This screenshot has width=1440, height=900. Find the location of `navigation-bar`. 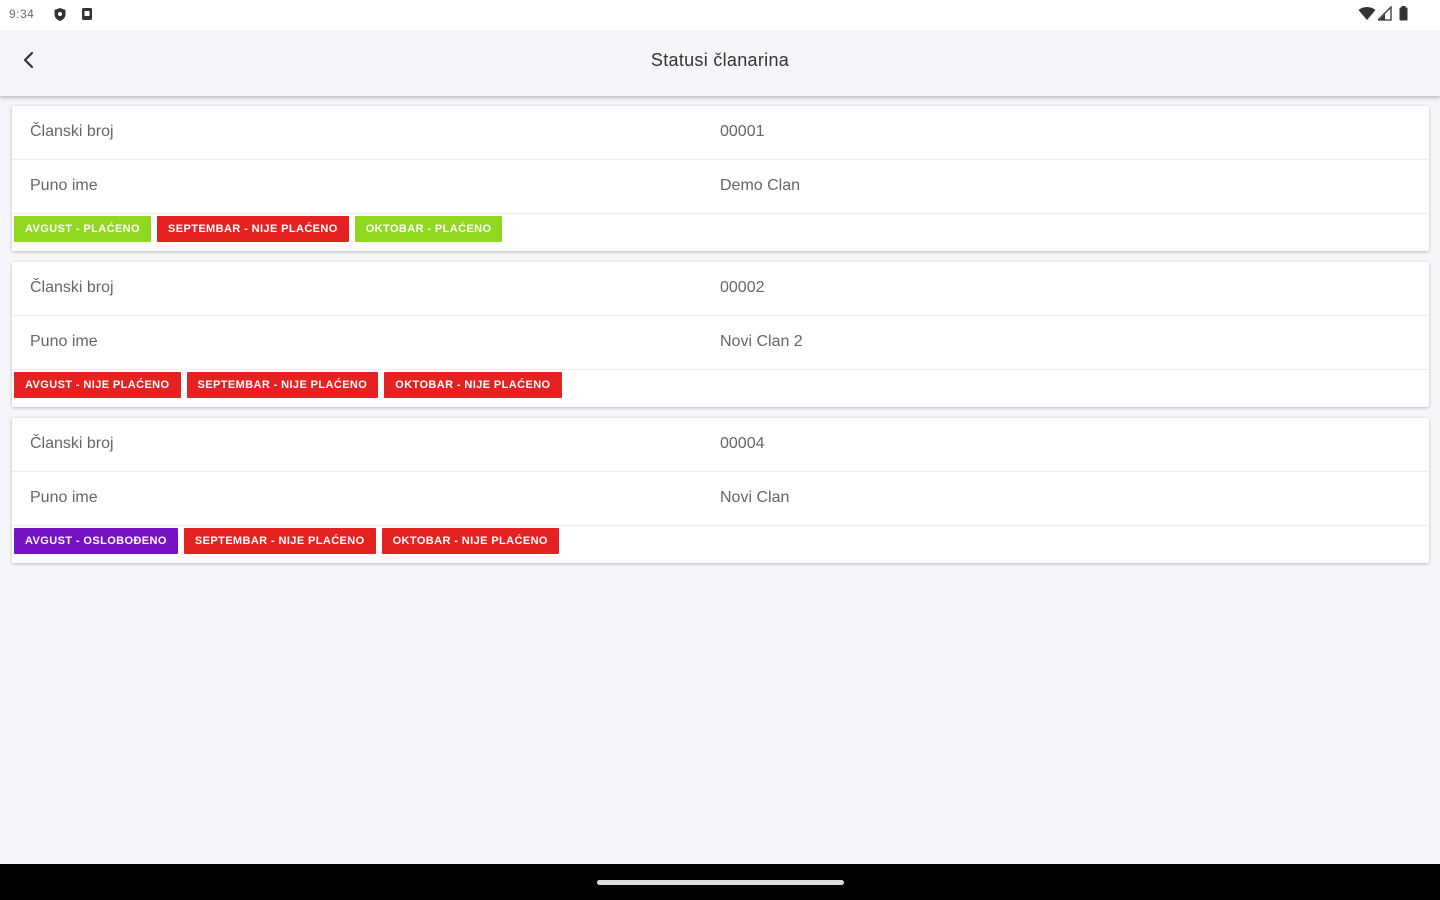

navigation-bar is located at coordinates (720, 882).